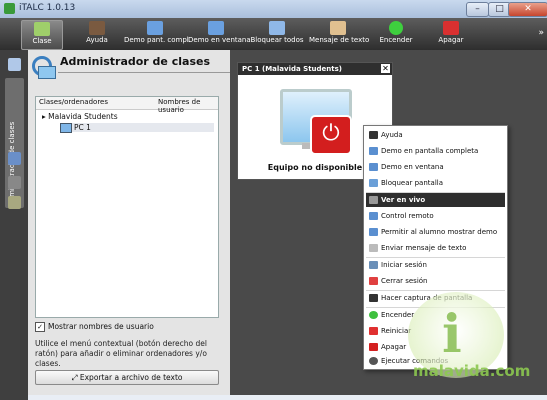 The width and height of the screenshot is (547, 400). I want to click on toolbar-overflow-button: », so click(541, 33).